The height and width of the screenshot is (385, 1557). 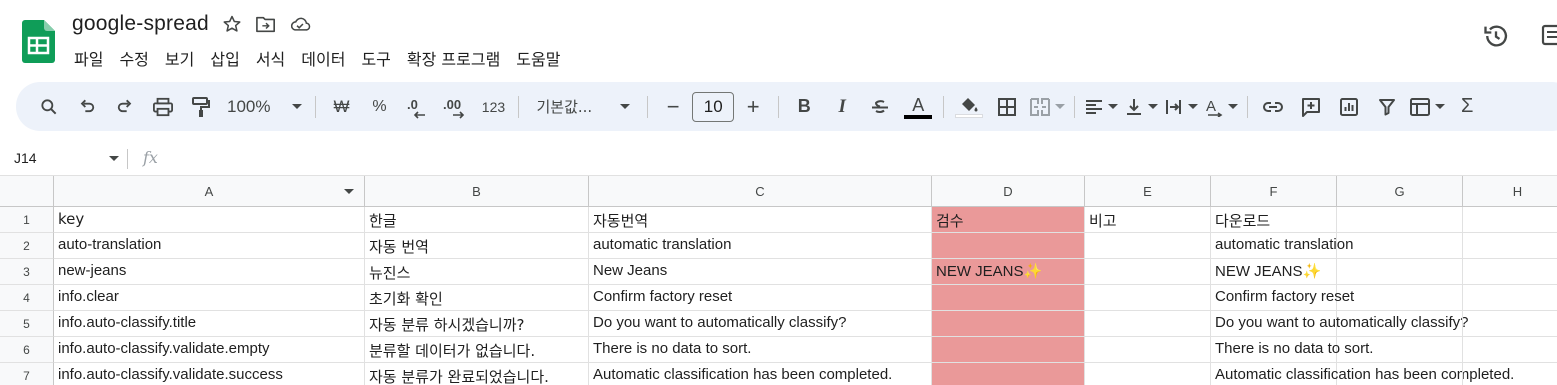 I want to click on cell-c4: Confirm factory reset, so click(x=760, y=298).